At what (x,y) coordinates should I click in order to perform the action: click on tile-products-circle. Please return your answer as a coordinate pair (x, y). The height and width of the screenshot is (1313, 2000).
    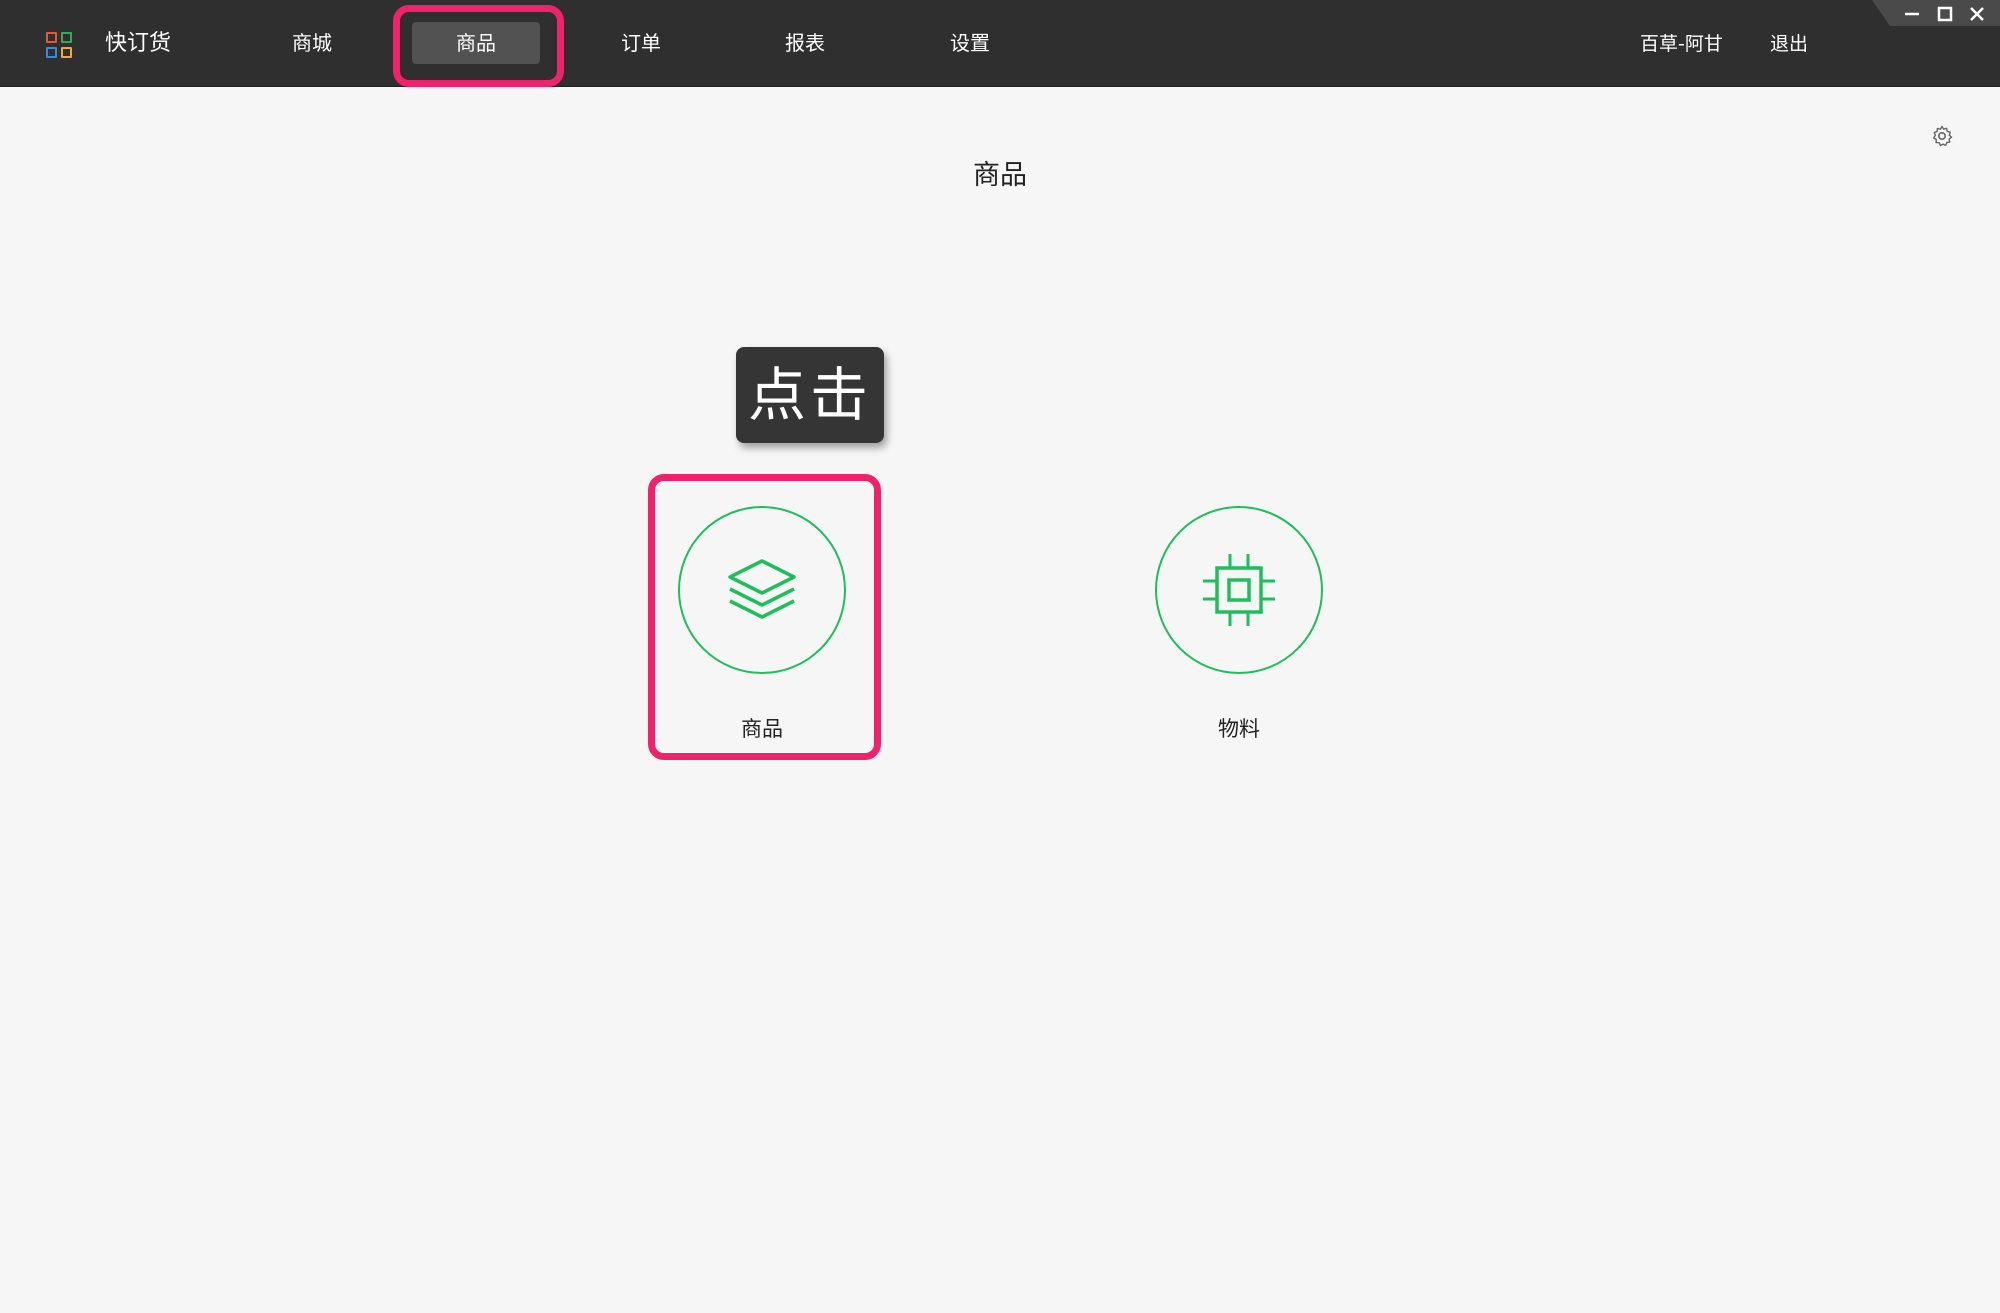
    Looking at the image, I should click on (762, 590).